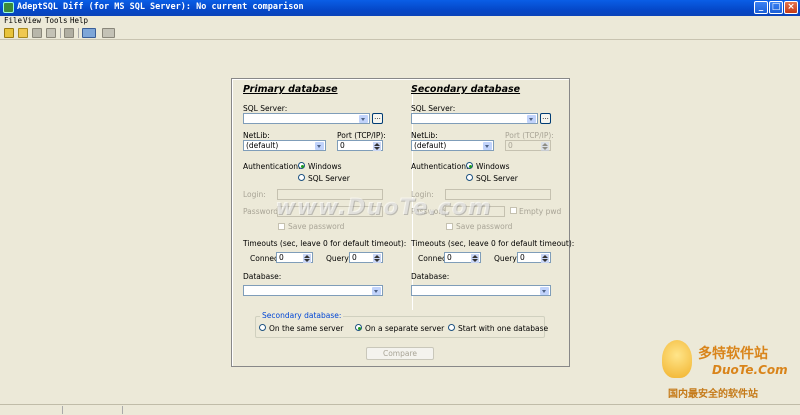 The width and height of the screenshot is (800, 415). What do you see at coordinates (294, 257) in the screenshot?
I see `primary-connect-input: 0` at bounding box center [294, 257].